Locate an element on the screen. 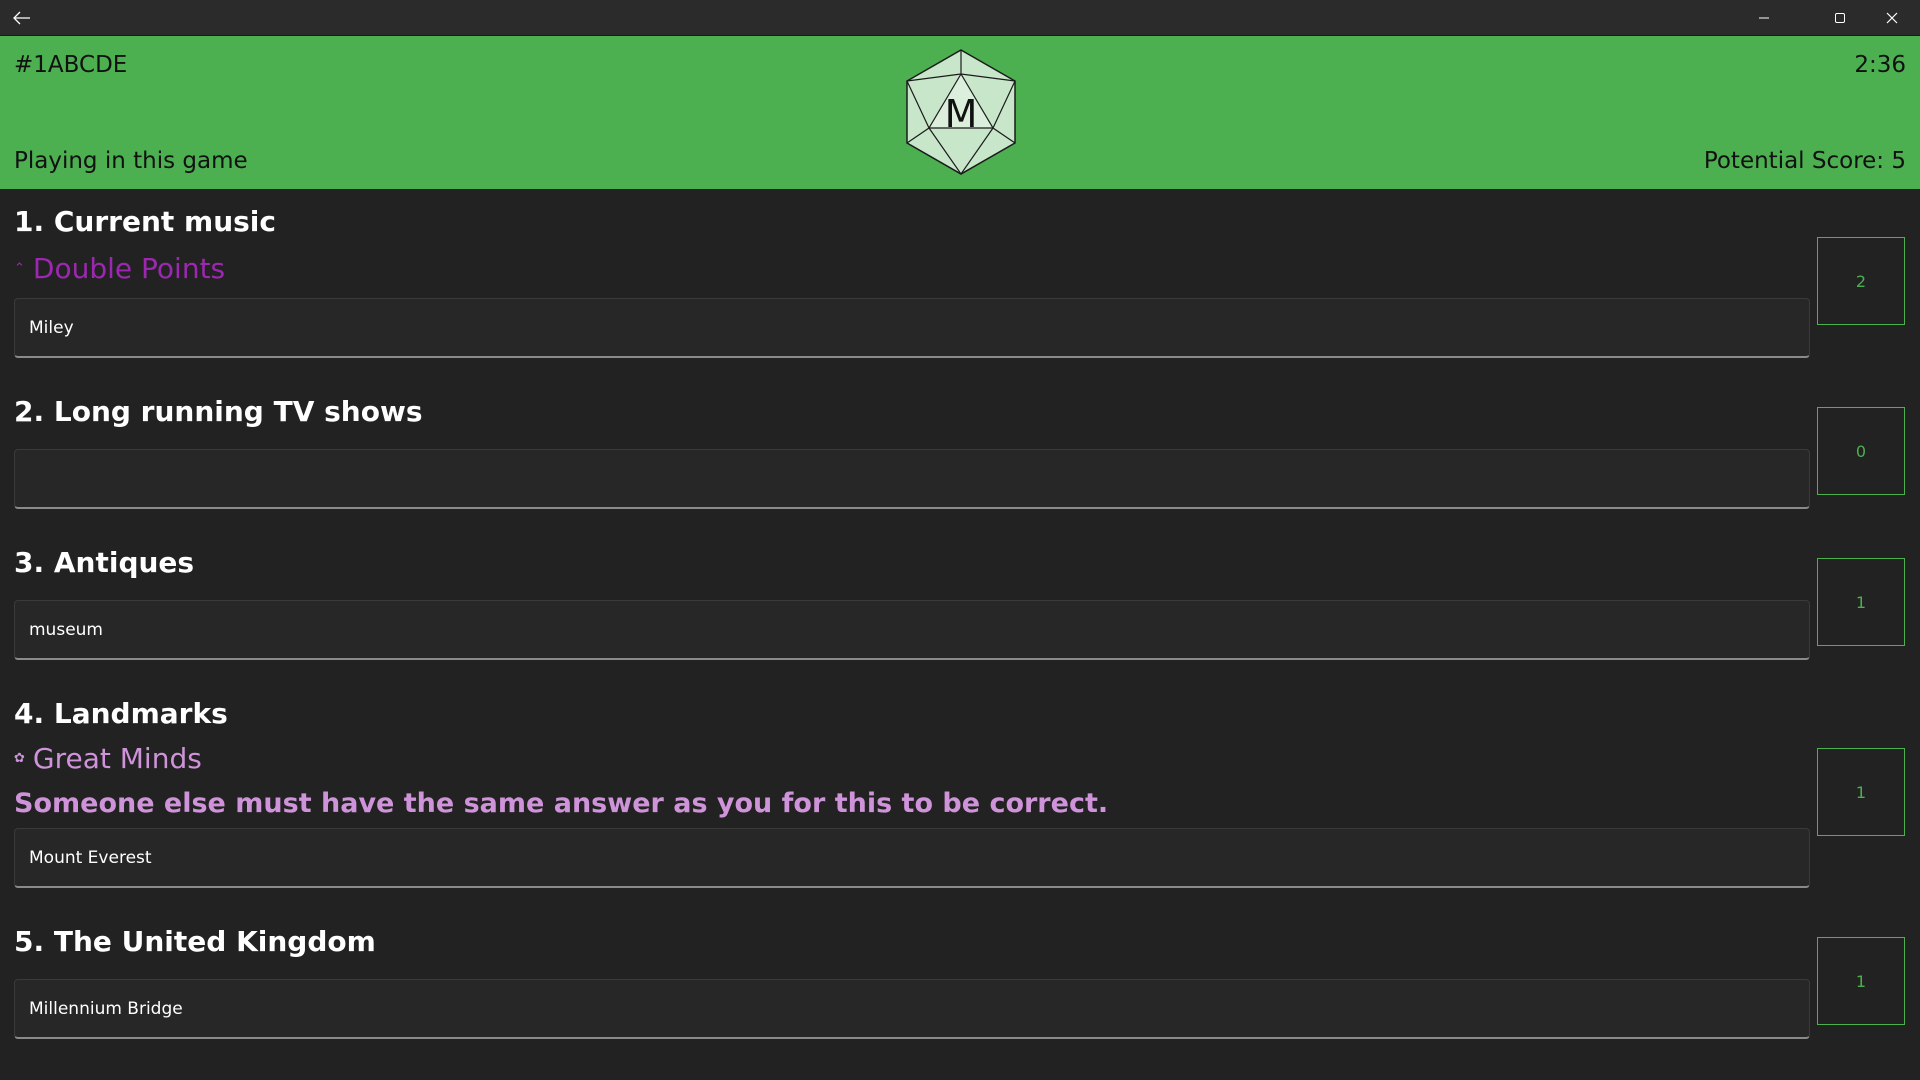 The width and height of the screenshot is (1920, 1080). question-title-3: 3. Antiques is located at coordinates (104, 562).